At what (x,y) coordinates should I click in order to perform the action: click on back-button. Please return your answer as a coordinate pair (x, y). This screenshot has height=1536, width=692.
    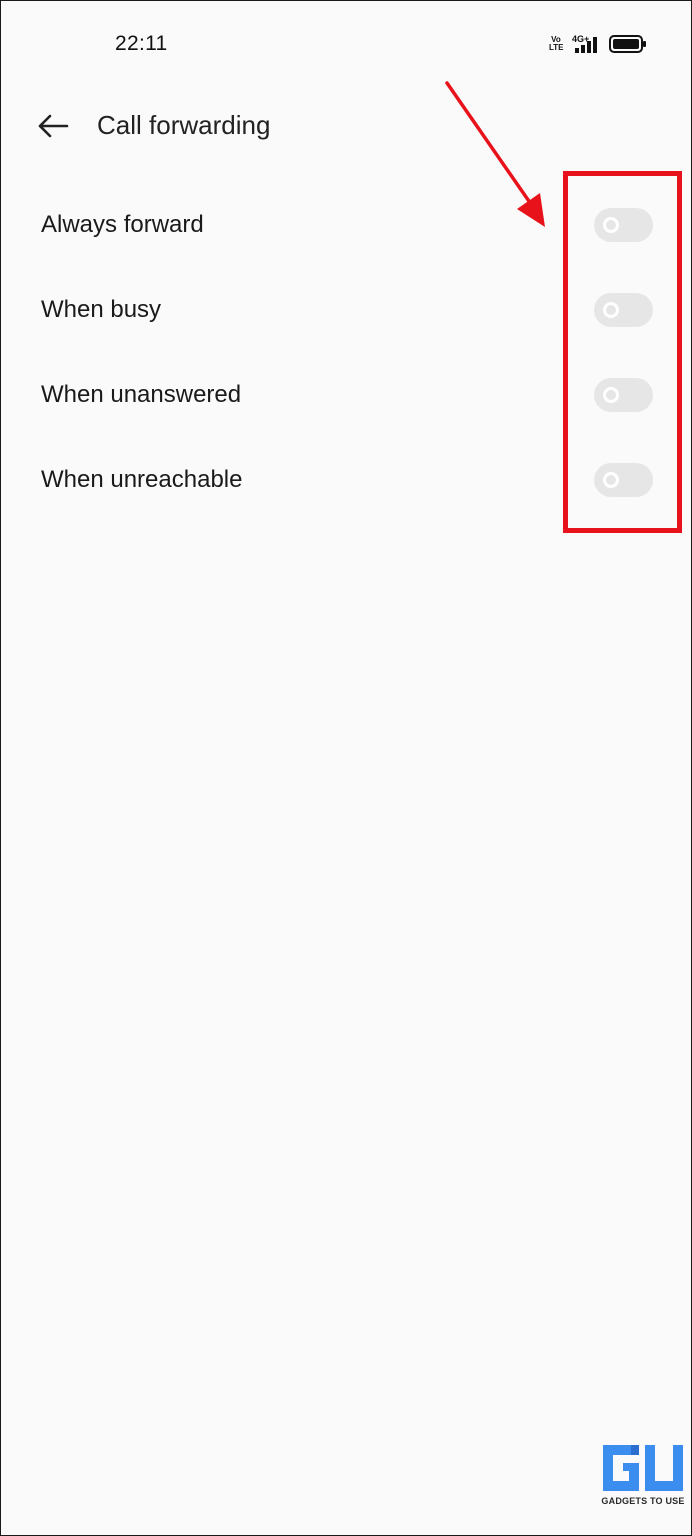
    Looking at the image, I should click on (53, 126).